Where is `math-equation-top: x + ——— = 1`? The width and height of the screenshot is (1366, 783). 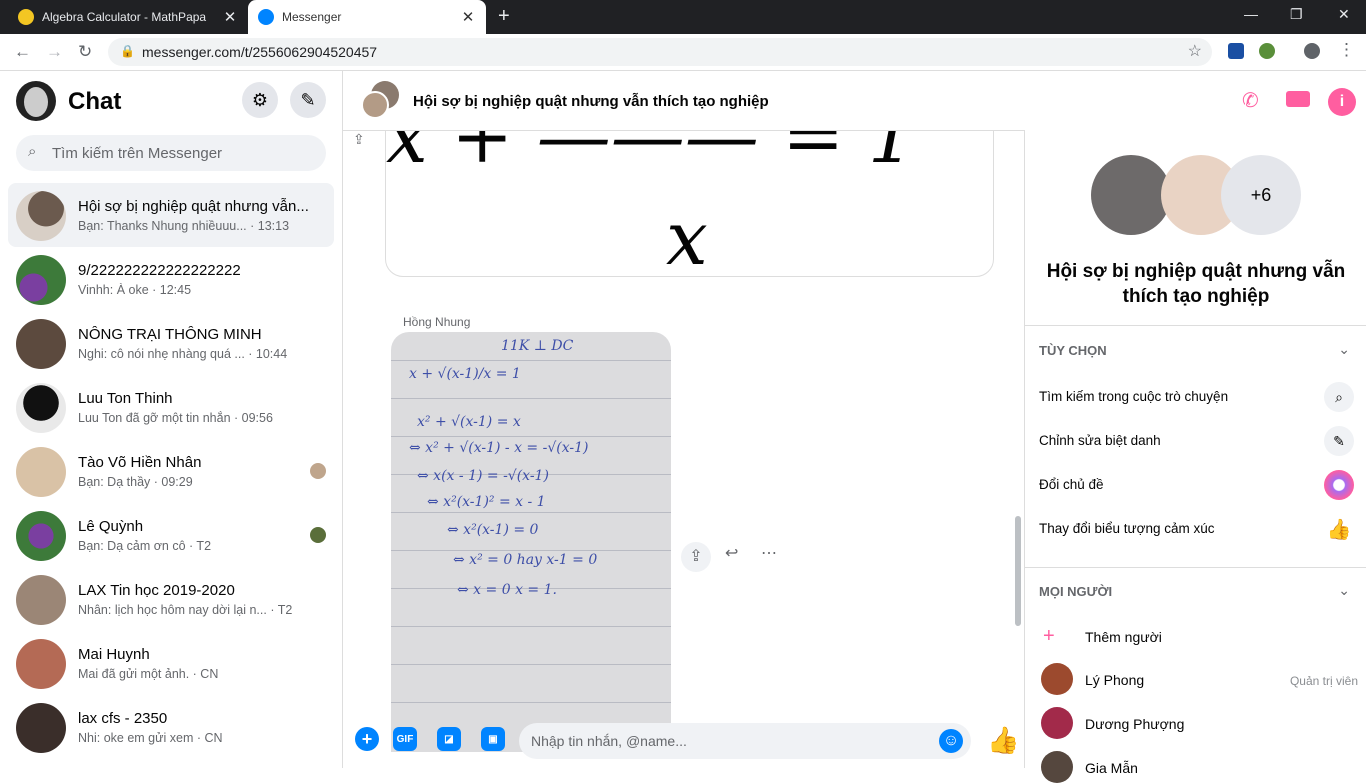
math-equation-top: x + ——— = 1 is located at coordinates (650, 154).